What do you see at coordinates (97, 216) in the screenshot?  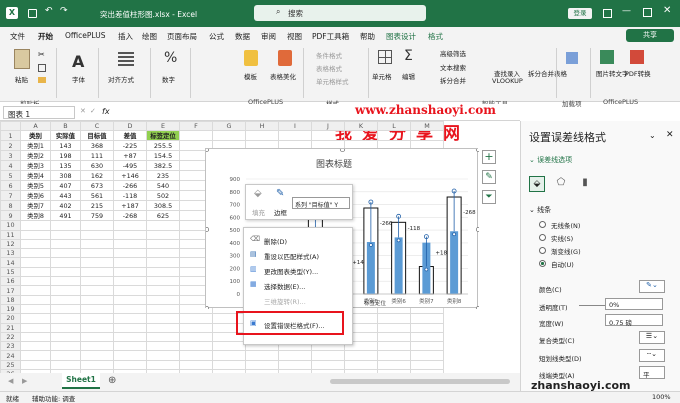 I see `cell: 759` at bounding box center [97, 216].